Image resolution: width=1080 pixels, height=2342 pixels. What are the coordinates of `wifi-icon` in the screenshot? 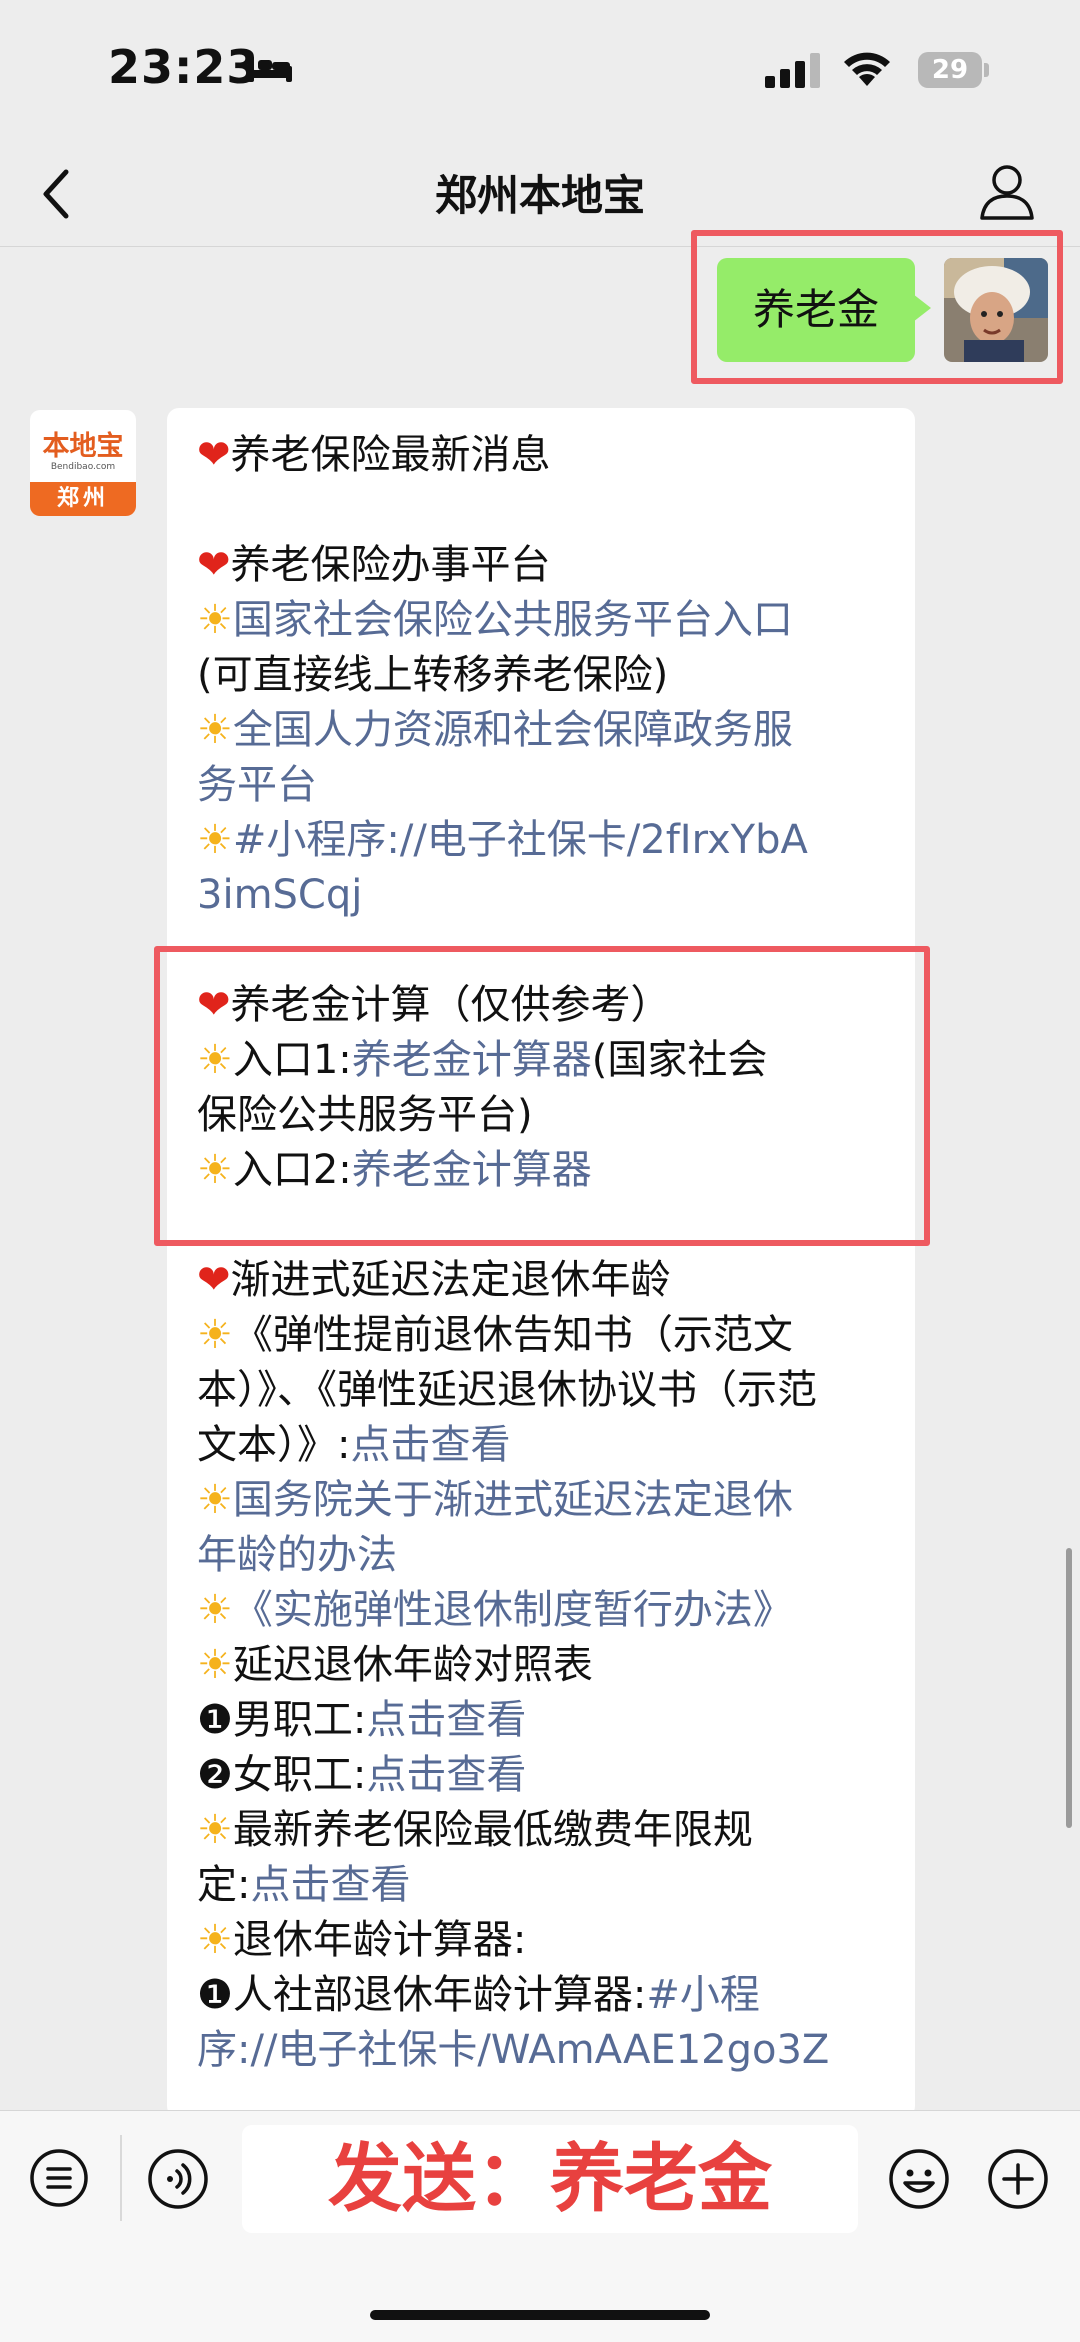 It's located at (867, 69).